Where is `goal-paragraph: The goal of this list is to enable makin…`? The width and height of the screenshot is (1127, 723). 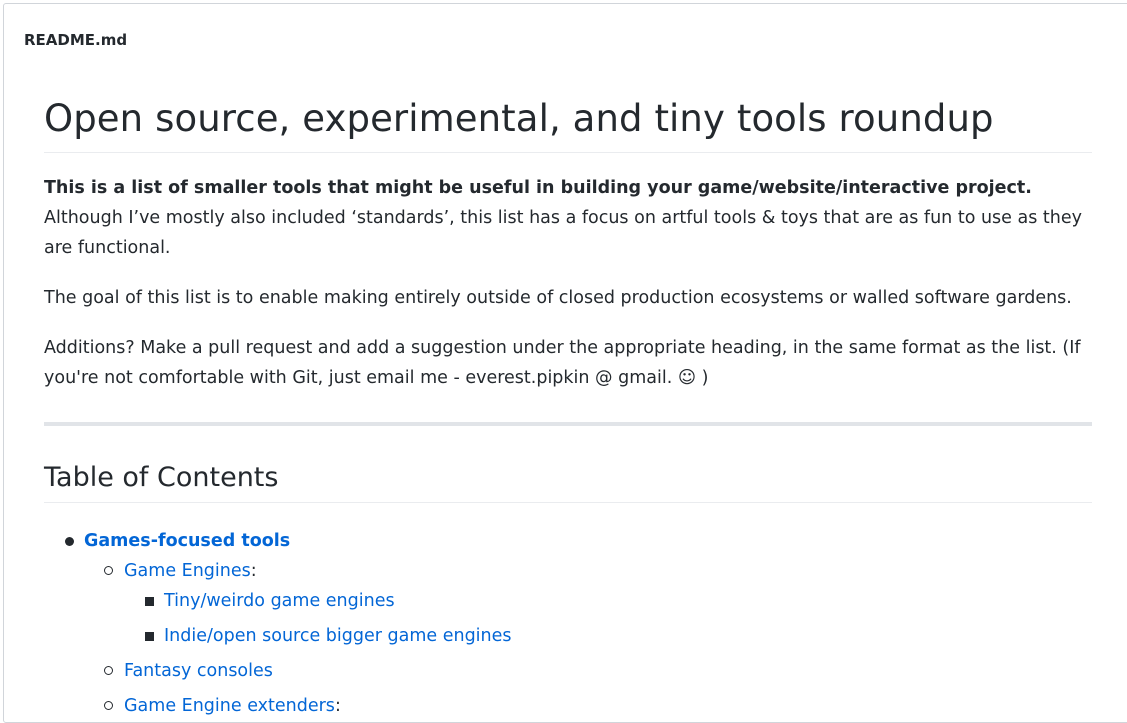 goal-paragraph: The goal of this list is to enable makin… is located at coordinates (558, 298).